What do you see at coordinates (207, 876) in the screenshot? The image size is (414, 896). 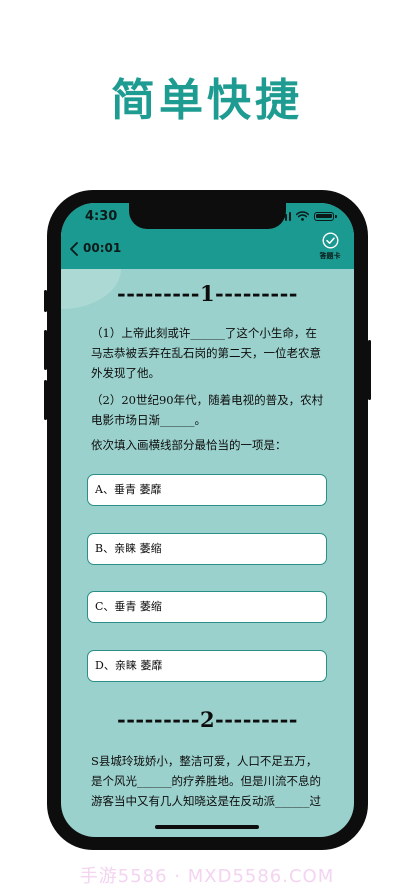 I see `watermark: 手游5586 · MXD5586.COM` at bounding box center [207, 876].